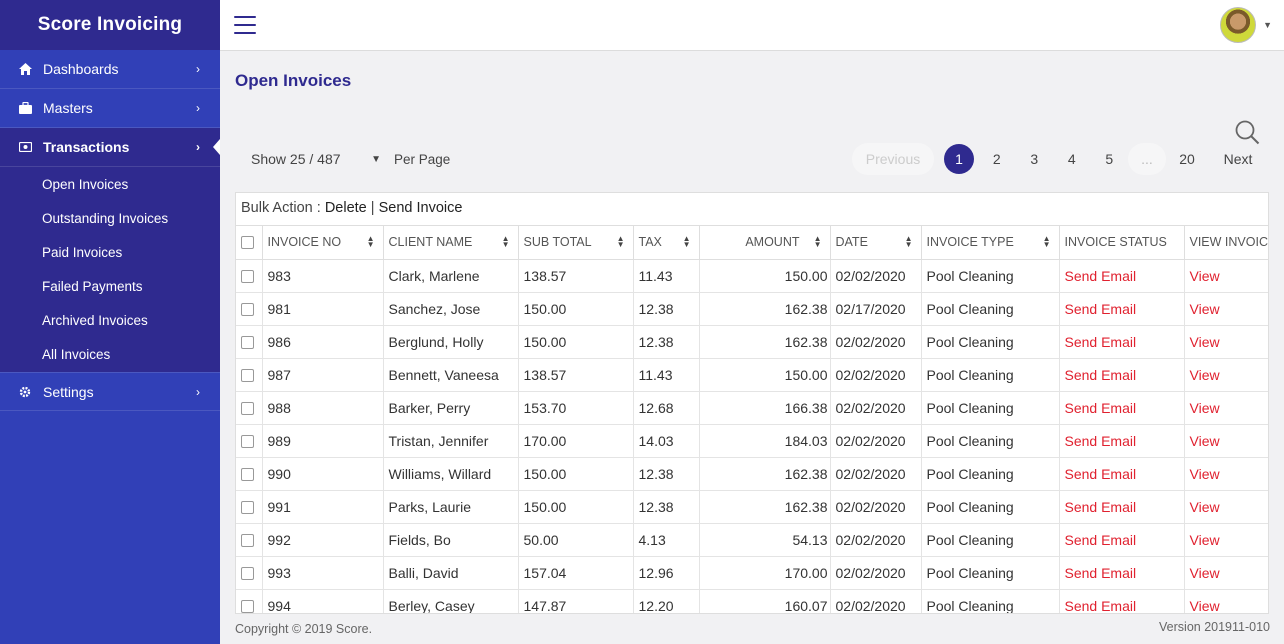 The height and width of the screenshot is (644, 1284). Describe the element at coordinates (451, 243) in the screenshot. I see `column-header: CLIENT NAME ▲ ▼` at that location.